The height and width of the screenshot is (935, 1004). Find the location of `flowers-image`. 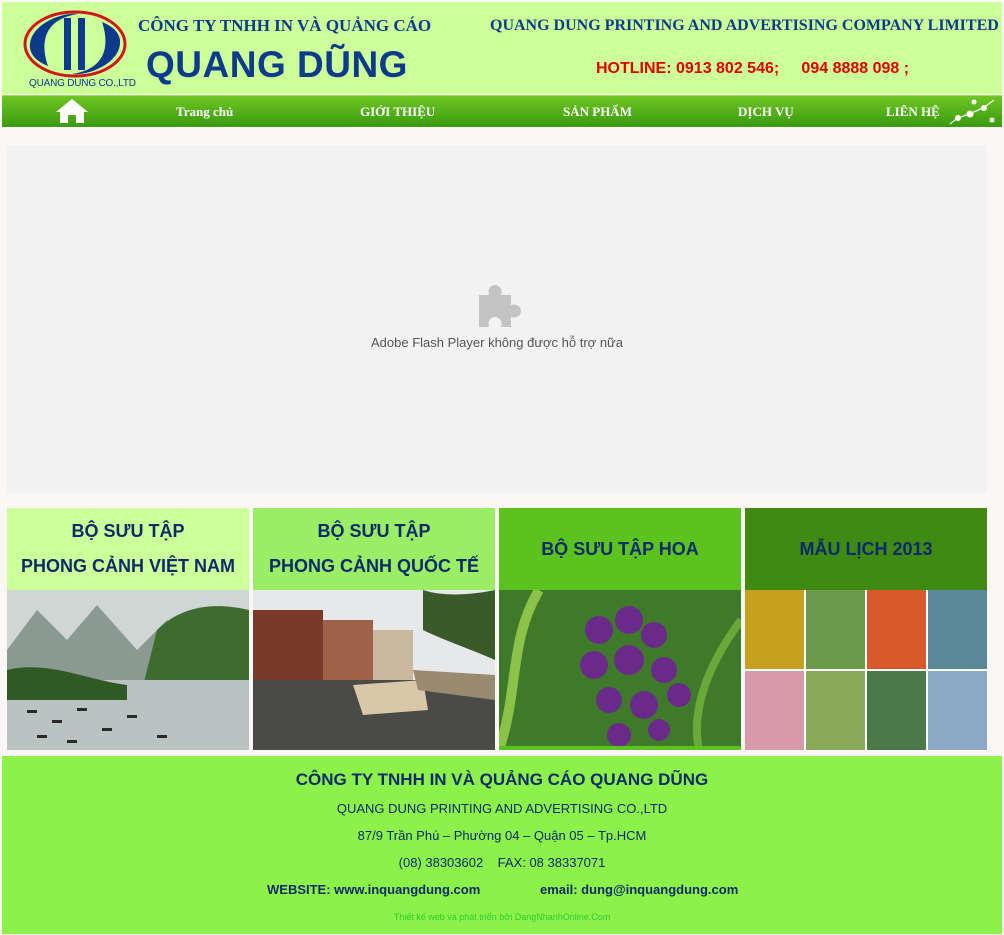

flowers-image is located at coordinates (620, 670).